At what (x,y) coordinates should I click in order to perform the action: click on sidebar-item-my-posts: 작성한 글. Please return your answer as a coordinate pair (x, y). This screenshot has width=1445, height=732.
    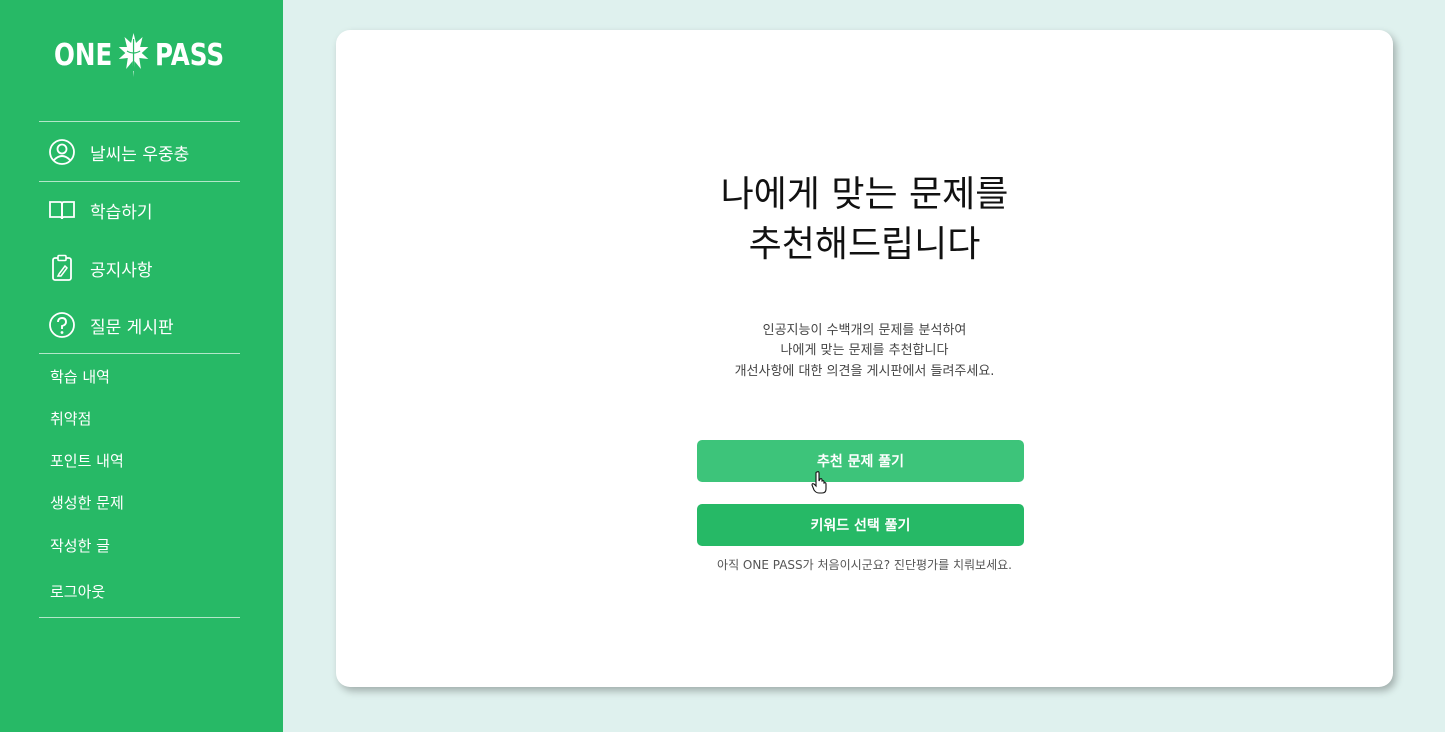
    Looking at the image, I should click on (80, 545).